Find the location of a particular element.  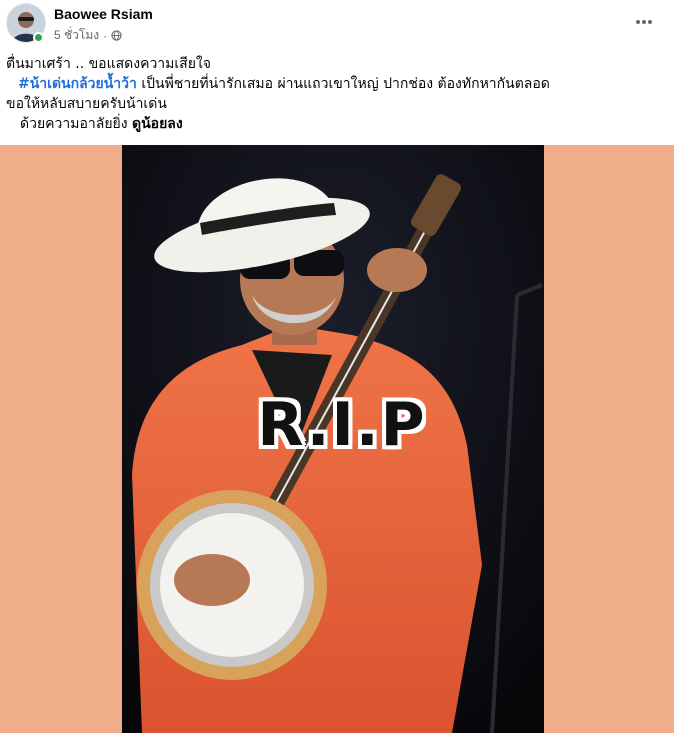

post-header: Baowee Rsiam 5 ชั่วโมง · is located at coordinates (337, 24).